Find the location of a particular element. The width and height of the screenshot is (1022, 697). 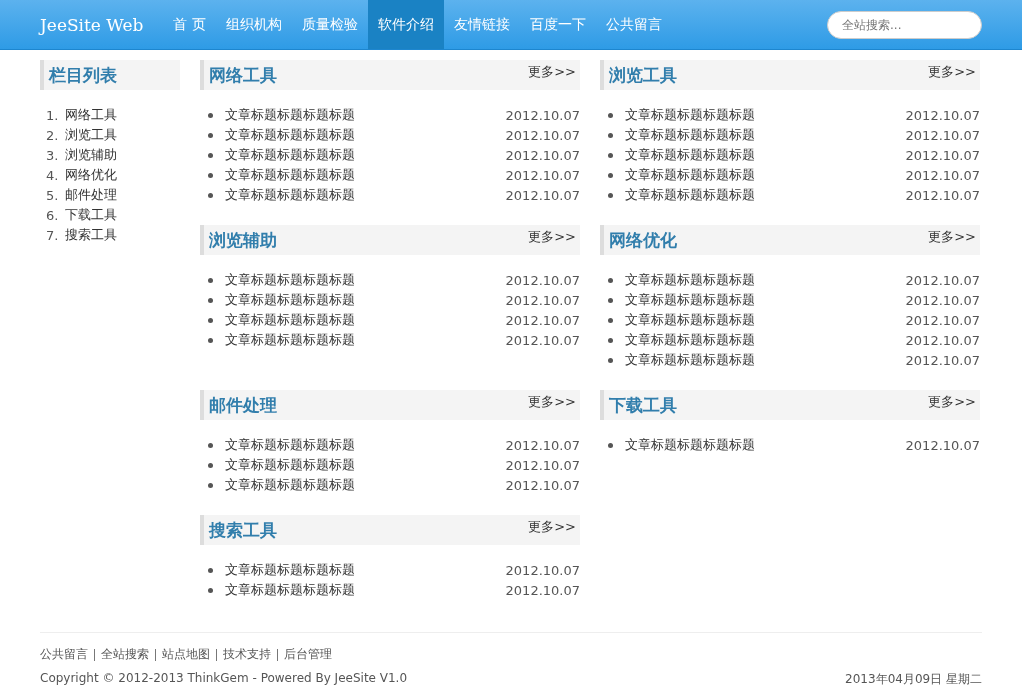

section-title: 网络优化 is located at coordinates (643, 240).